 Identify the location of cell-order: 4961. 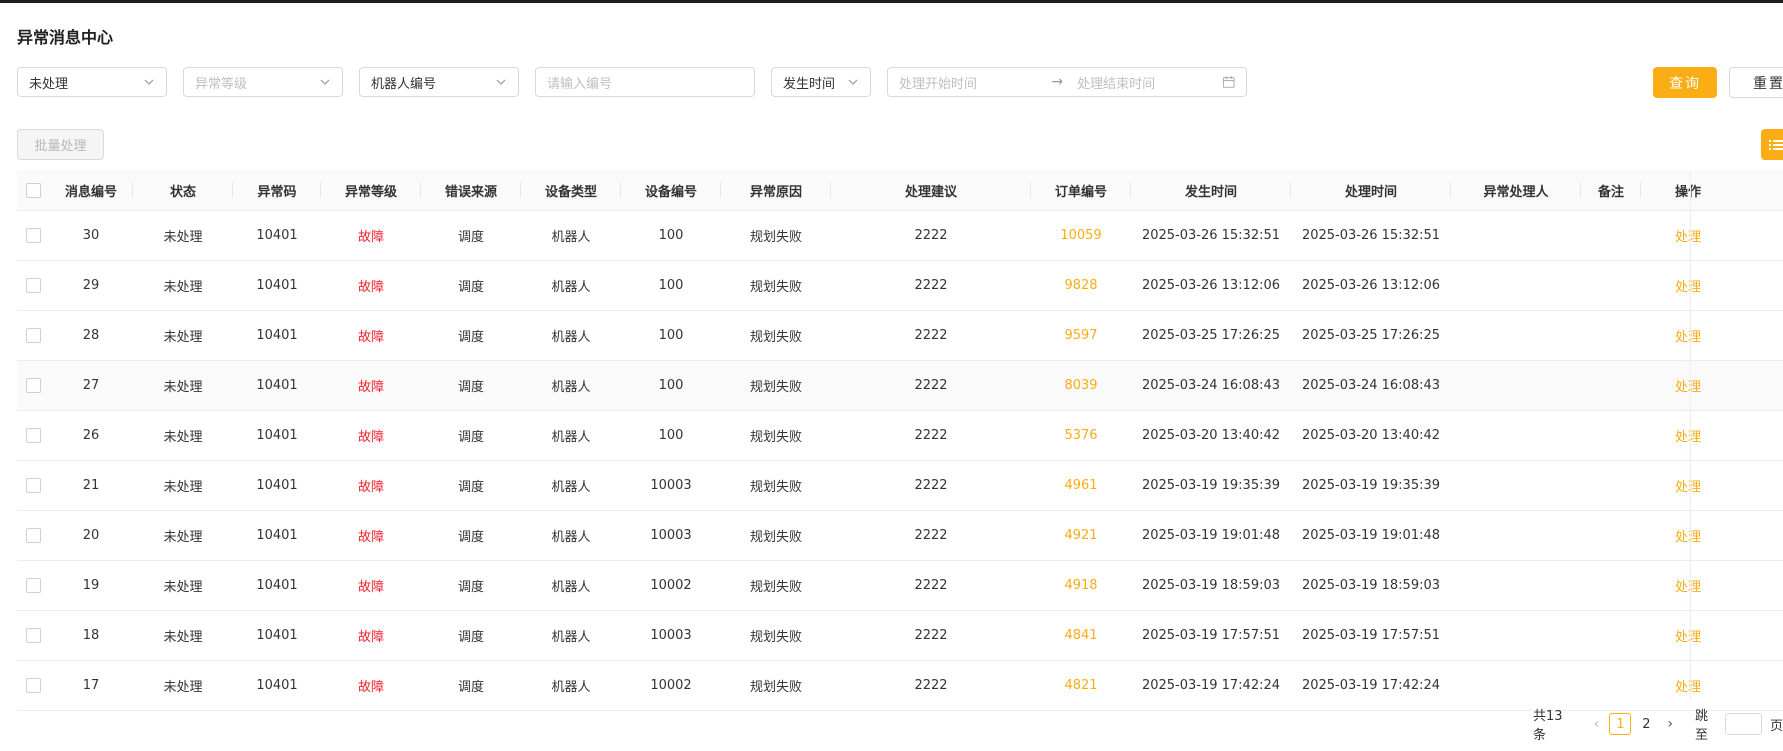
(1081, 485).